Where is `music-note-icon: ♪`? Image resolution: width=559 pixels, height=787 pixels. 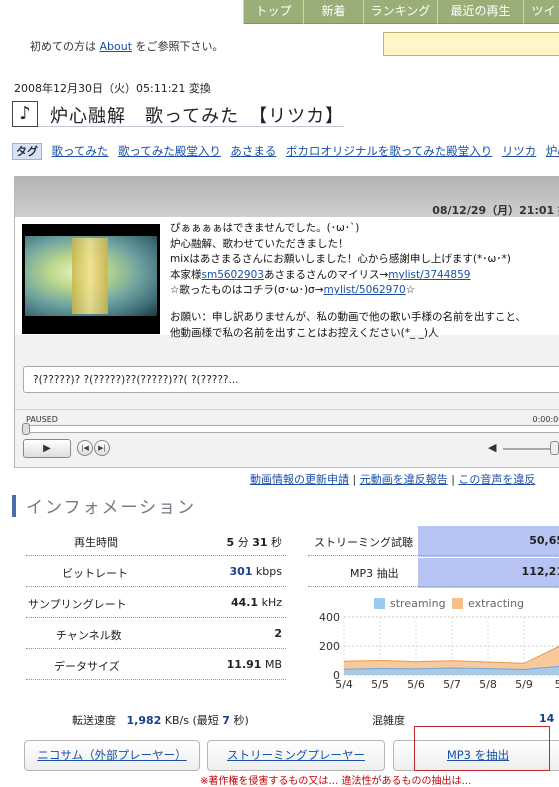 music-note-icon: ♪ is located at coordinates (25, 114).